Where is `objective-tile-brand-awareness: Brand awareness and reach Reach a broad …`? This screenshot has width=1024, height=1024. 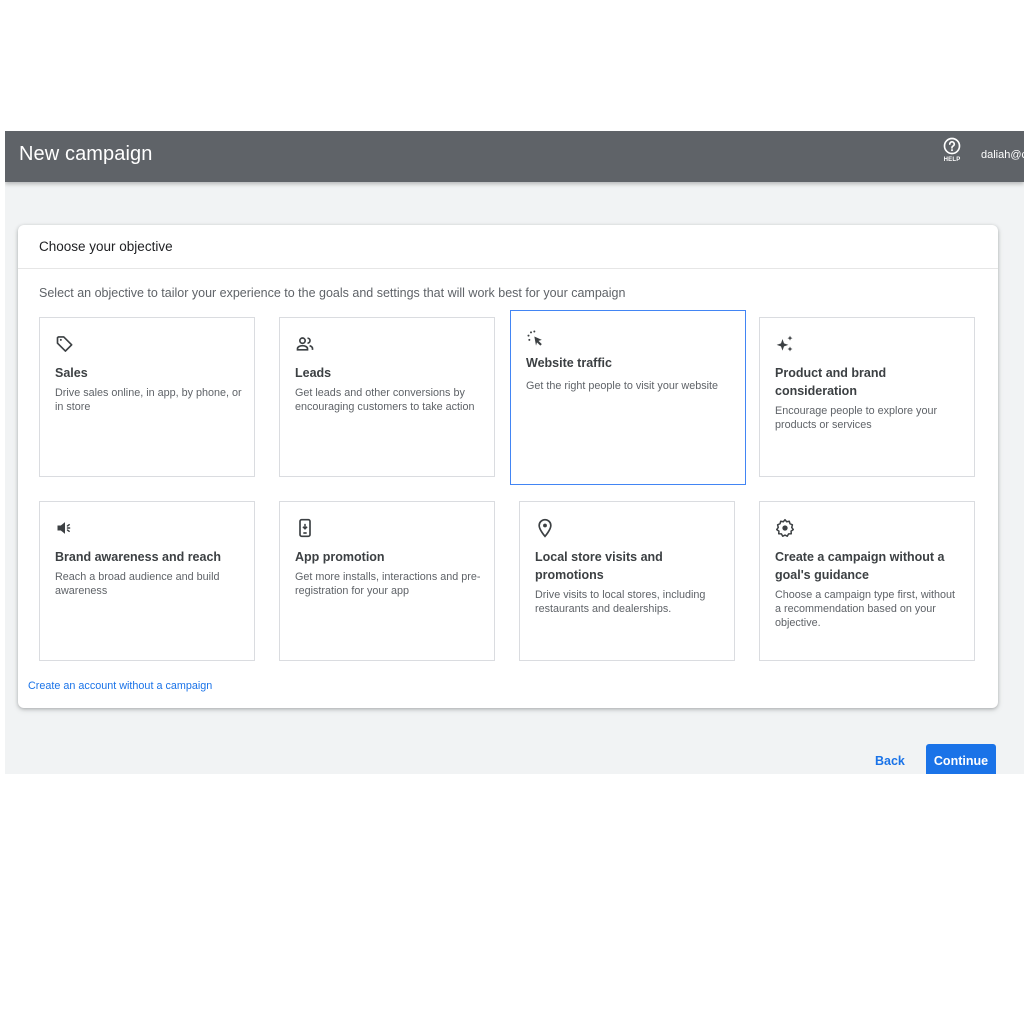 objective-tile-brand-awareness: Brand awareness and reach Reach a broad … is located at coordinates (147, 581).